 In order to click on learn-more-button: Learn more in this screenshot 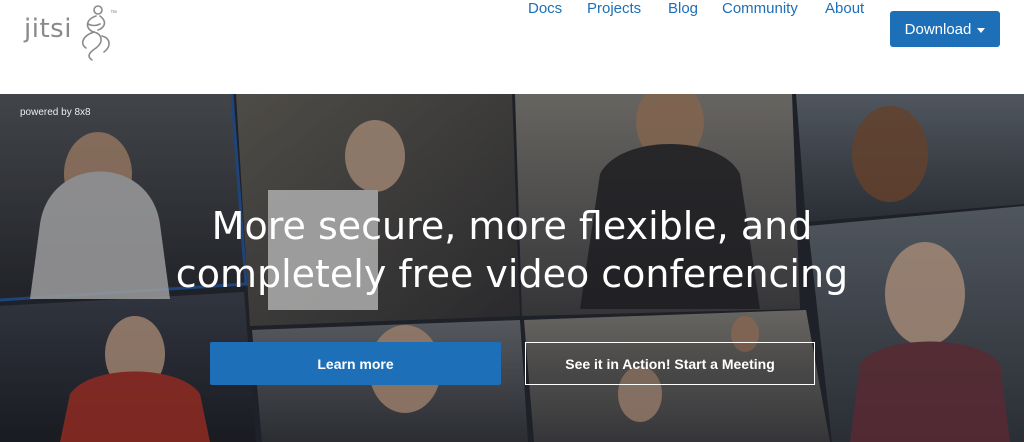, I will do `click(355, 363)`.